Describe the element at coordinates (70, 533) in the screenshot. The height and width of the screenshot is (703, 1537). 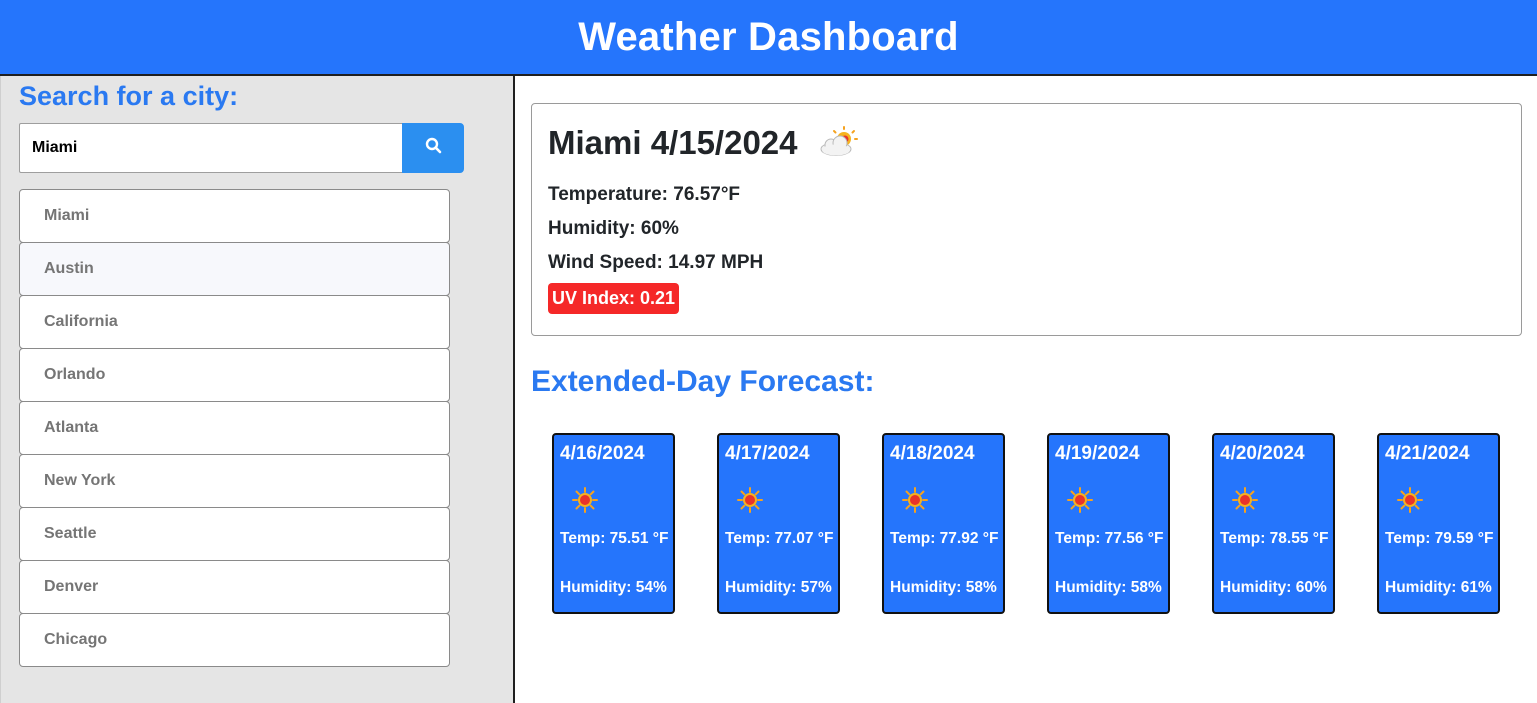
I see `history-item-label: Seattle` at that location.